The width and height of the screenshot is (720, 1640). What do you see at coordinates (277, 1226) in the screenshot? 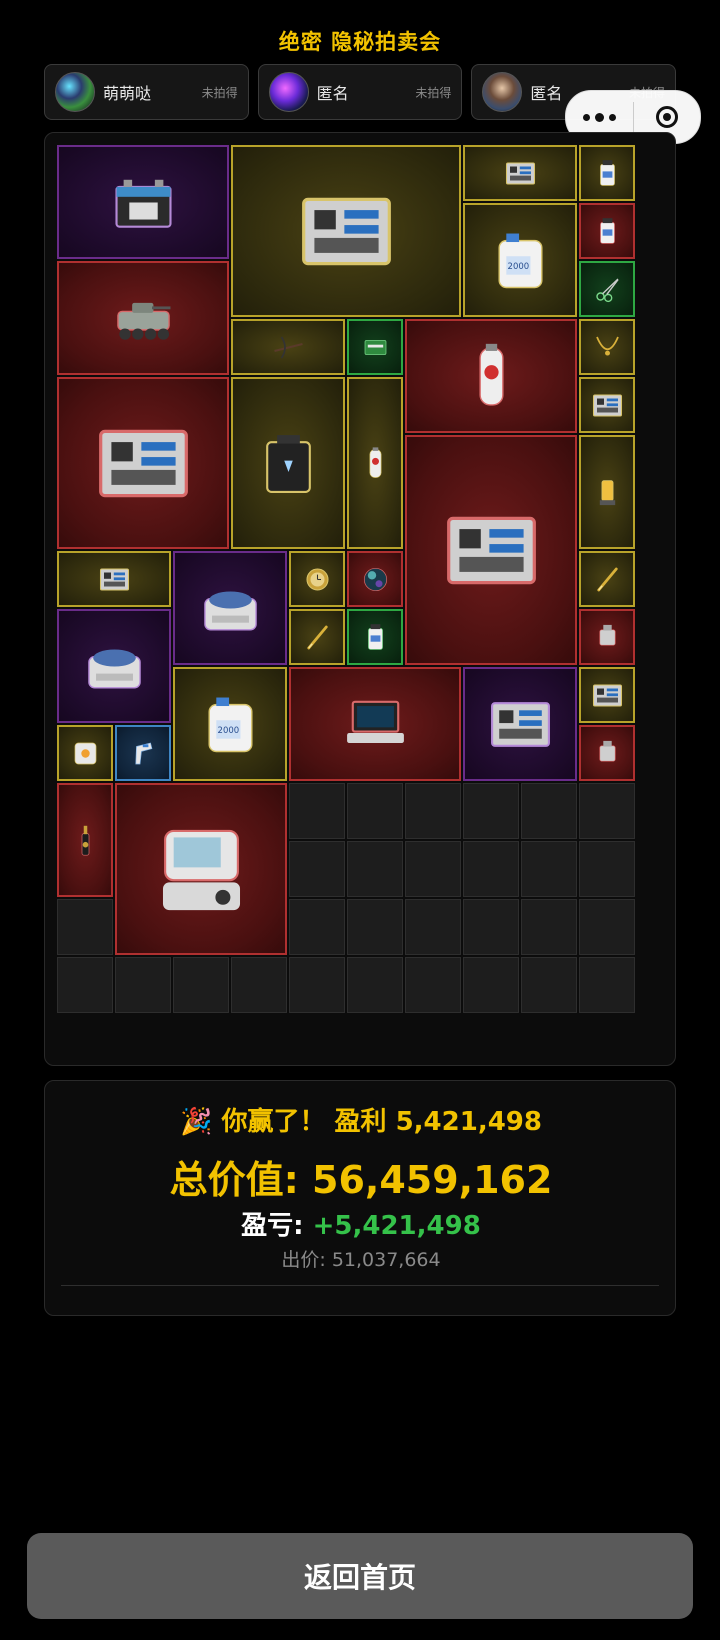
I see `pl-label: 盈亏:` at bounding box center [277, 1226].